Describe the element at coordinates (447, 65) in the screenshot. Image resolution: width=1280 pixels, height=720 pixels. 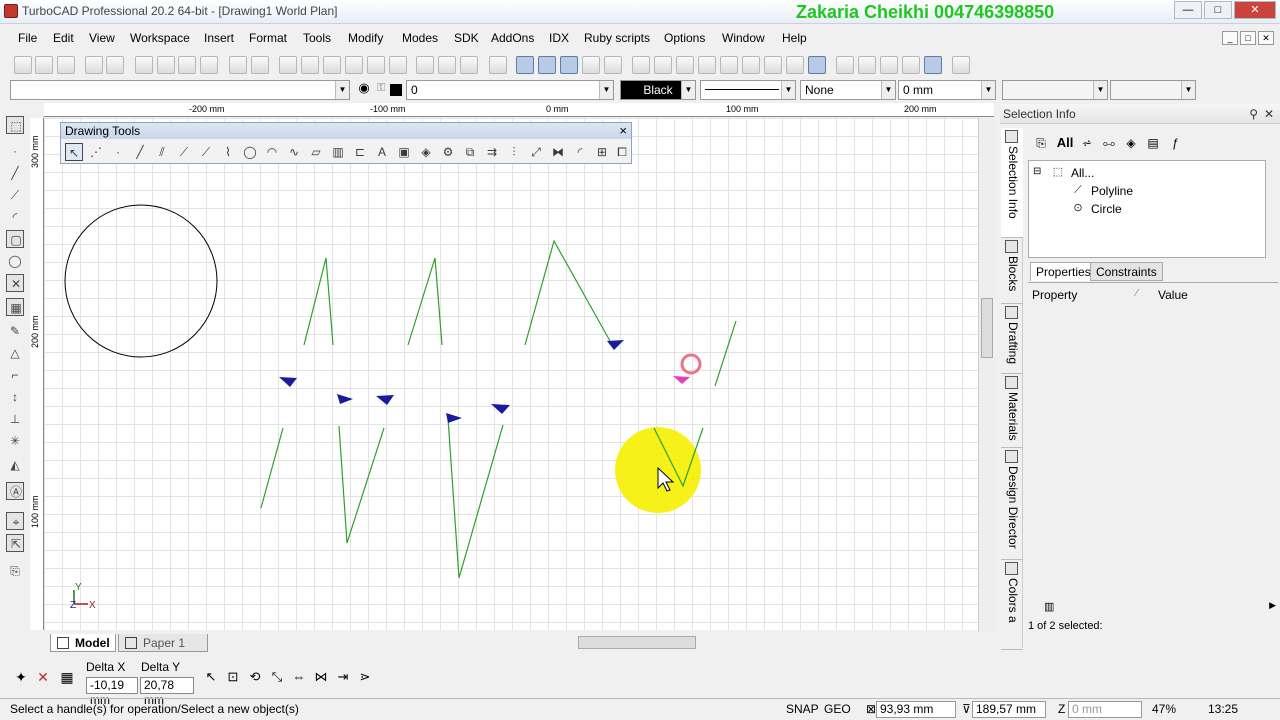
I see `view-icon` at that location.